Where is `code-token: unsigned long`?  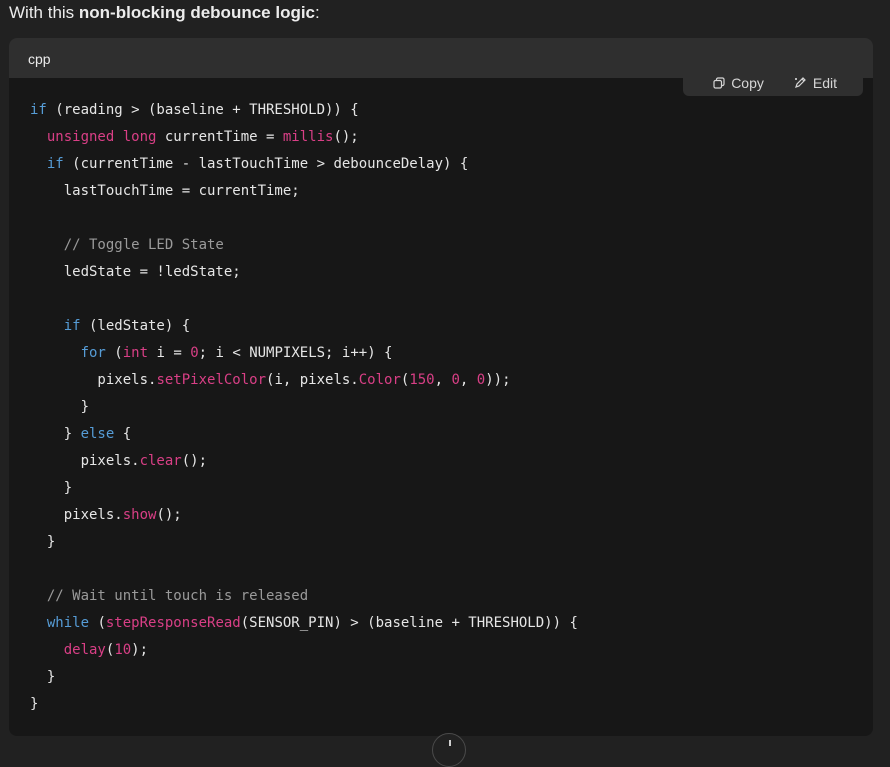
code-token: unsigned long is located at coordinates (101, 137).